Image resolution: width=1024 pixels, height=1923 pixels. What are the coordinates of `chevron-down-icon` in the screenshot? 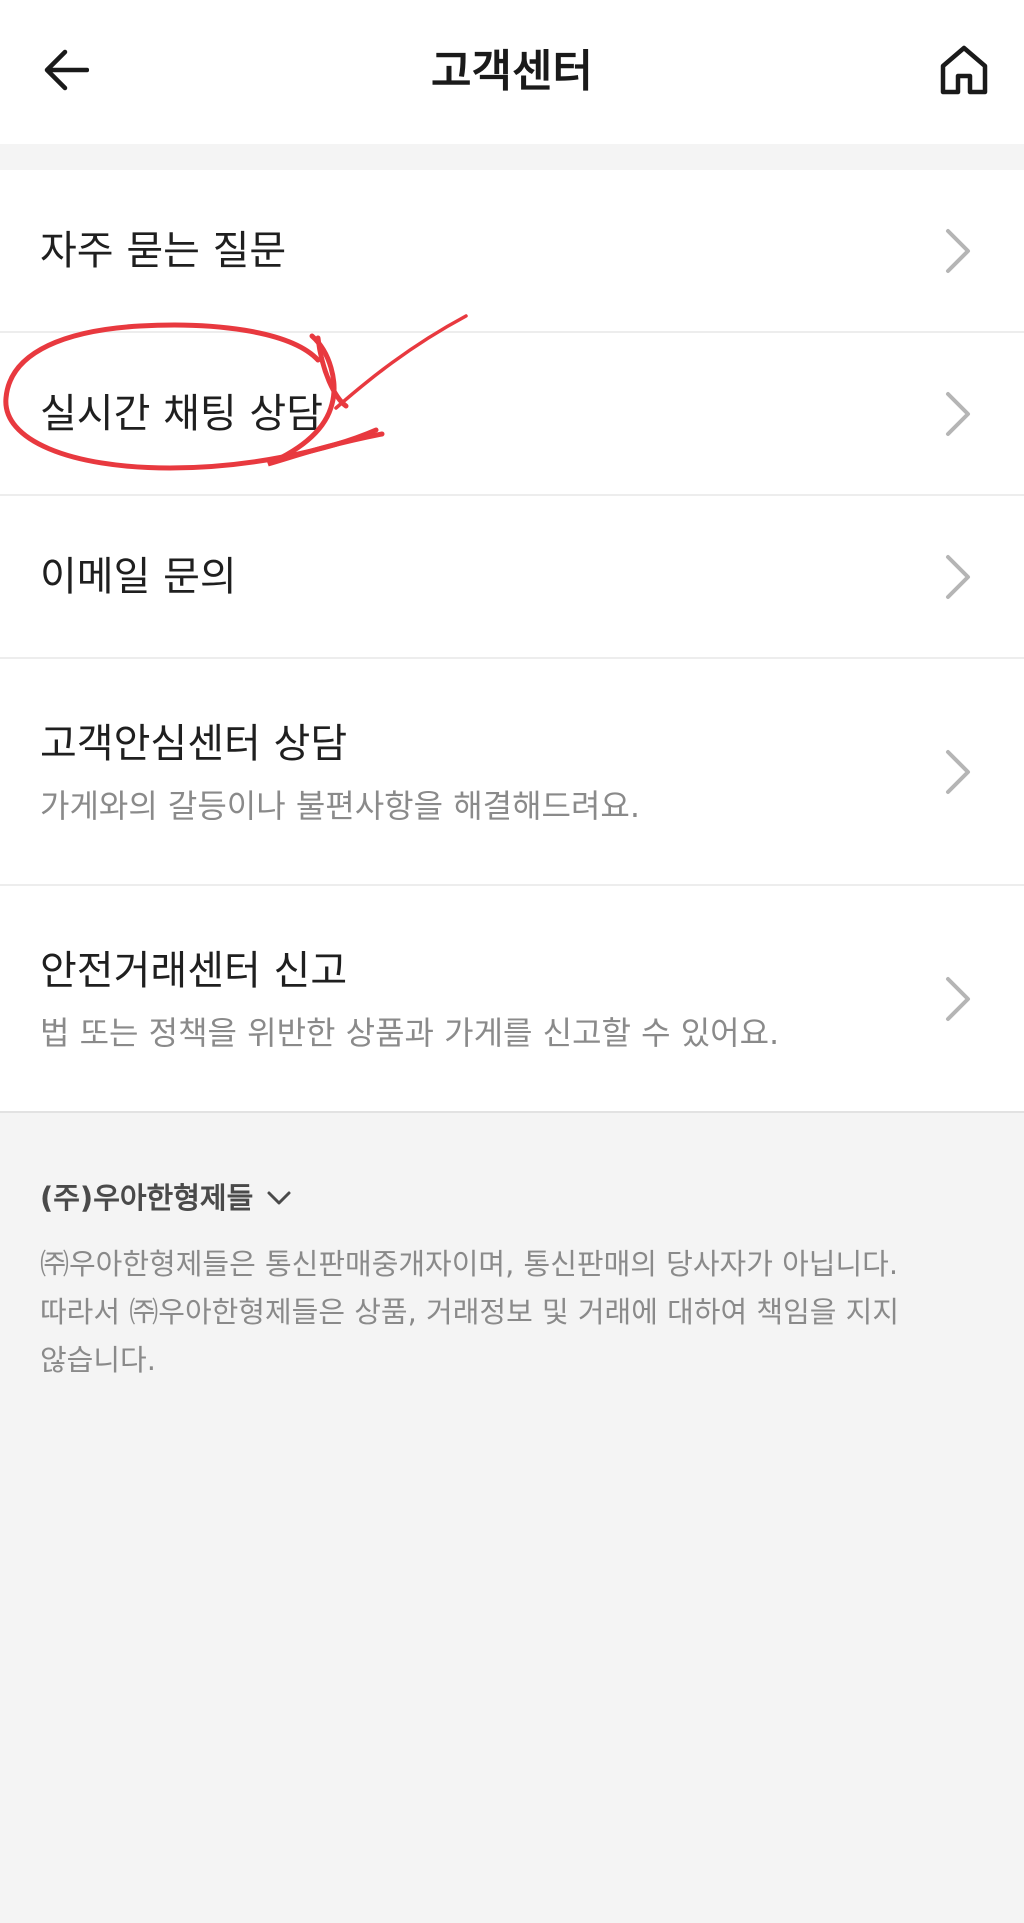 It's located at (279, 1198).